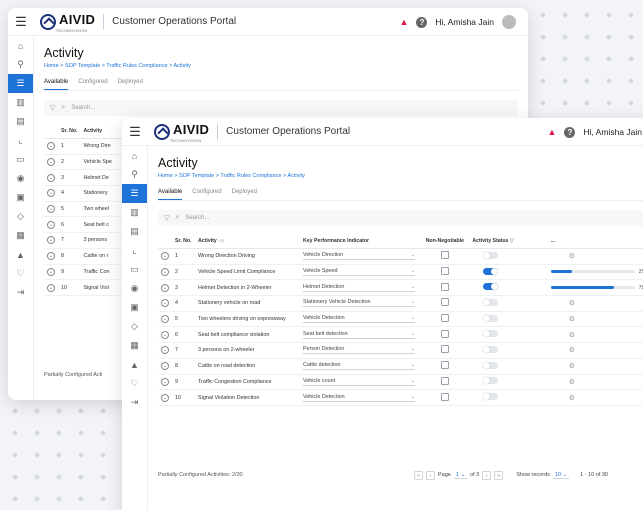  I want to click on hierarchy-icon: ⚲, so click(134, 174).